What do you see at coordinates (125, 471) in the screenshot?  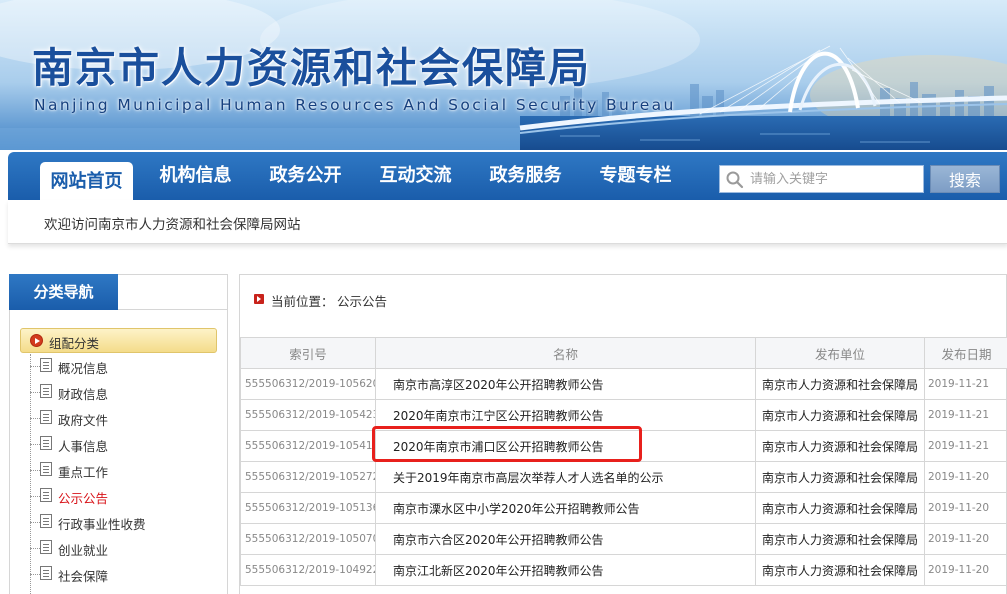 I see `sidebar-item-key-work: 重点工作` at bounding box center [125, 471].